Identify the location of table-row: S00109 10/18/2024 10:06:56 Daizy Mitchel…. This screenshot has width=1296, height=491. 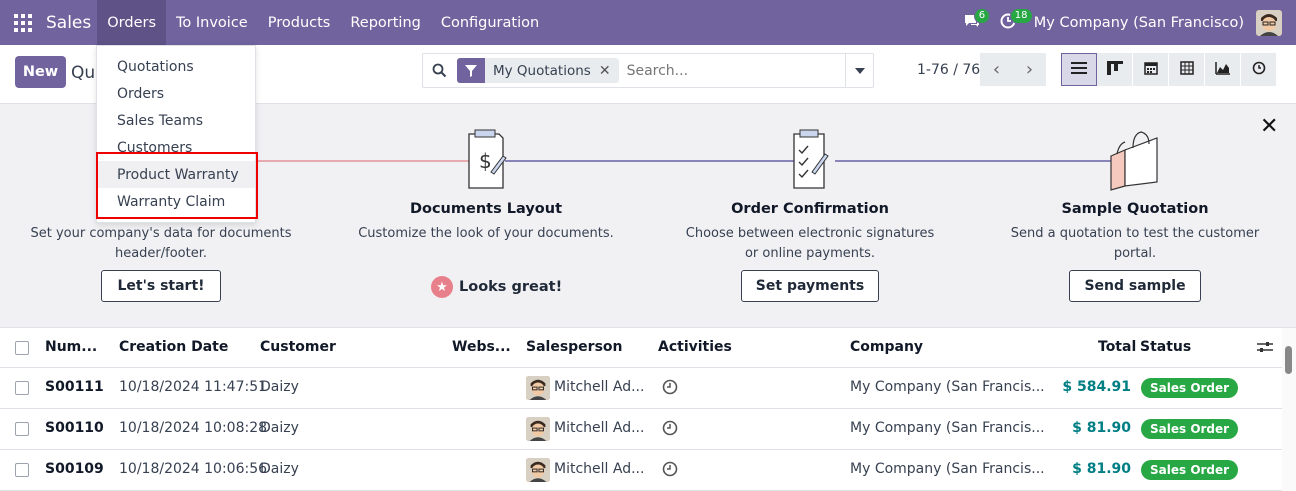
(641, 470).